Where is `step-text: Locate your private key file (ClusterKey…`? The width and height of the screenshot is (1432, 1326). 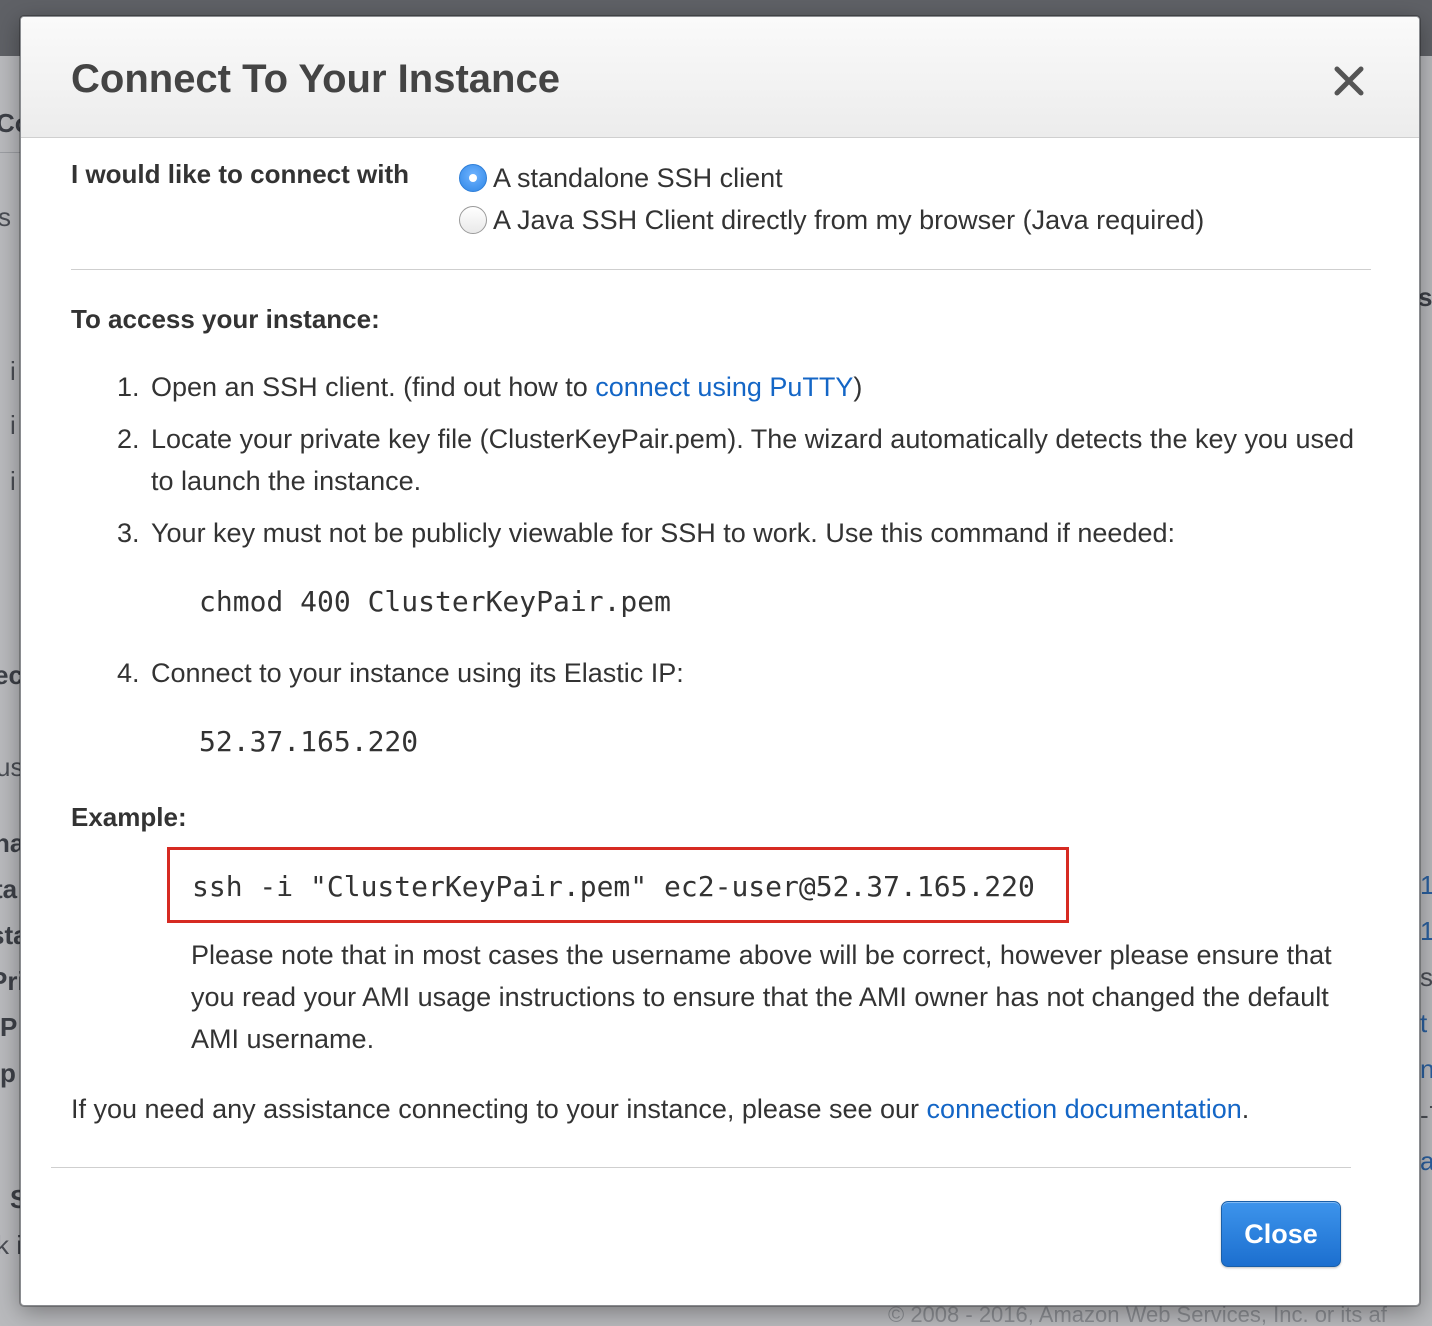
step-text: Locate your private key file (ClusterKey… is located at coordinates (753, 460).